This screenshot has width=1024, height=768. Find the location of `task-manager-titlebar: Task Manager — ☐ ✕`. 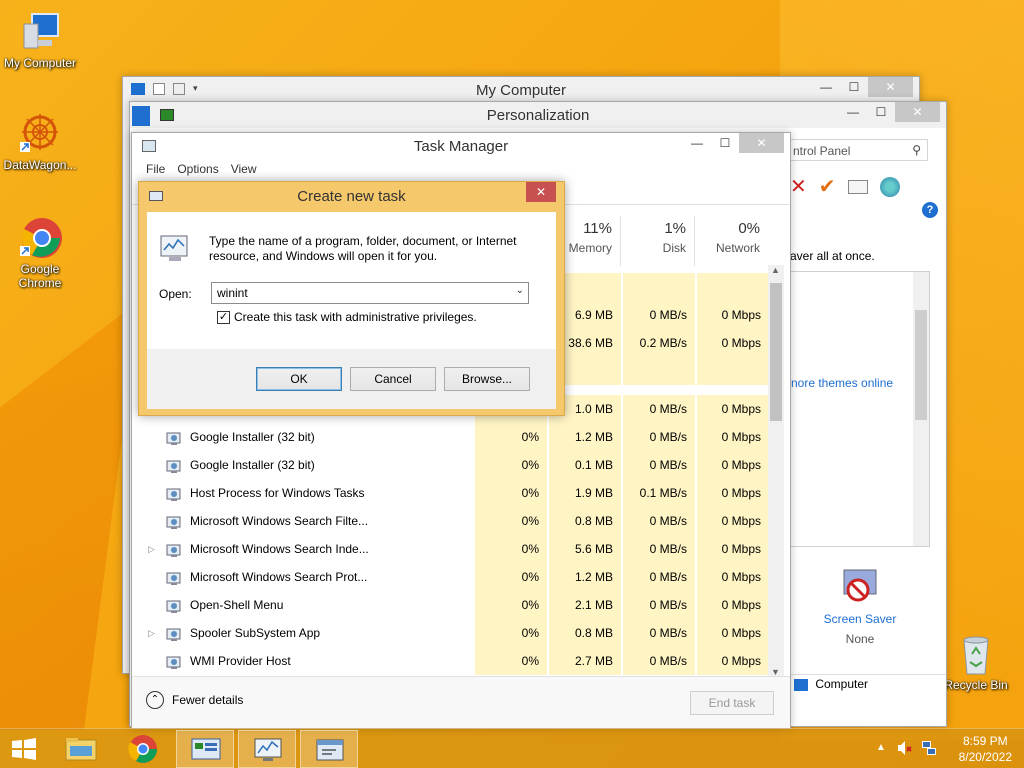

task-manager-titlebar: Task Manager — ☐ ✕ is located at coordinates (461, 146).